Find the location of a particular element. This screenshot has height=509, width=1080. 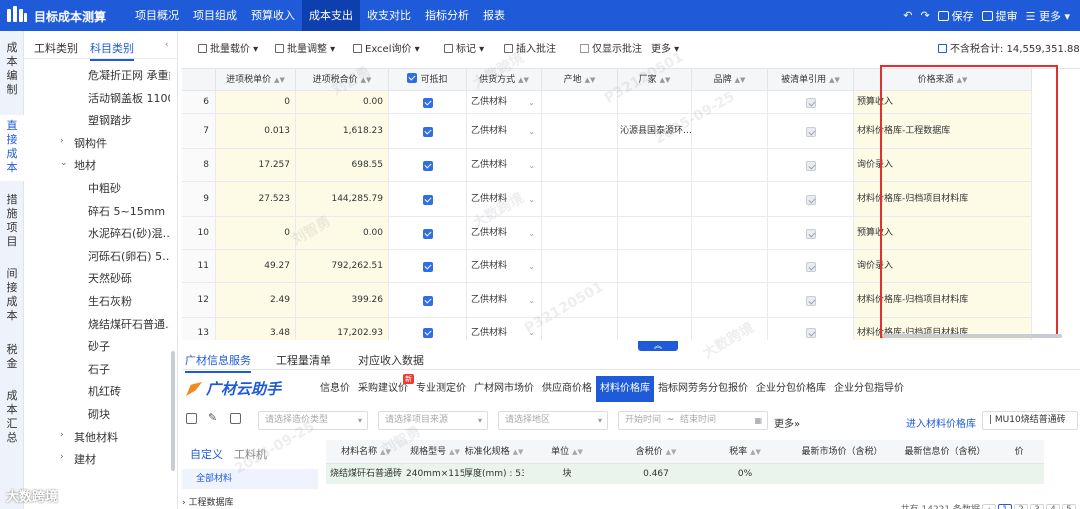

grid-cell-no: 11 is located at coordinates (199, 266).